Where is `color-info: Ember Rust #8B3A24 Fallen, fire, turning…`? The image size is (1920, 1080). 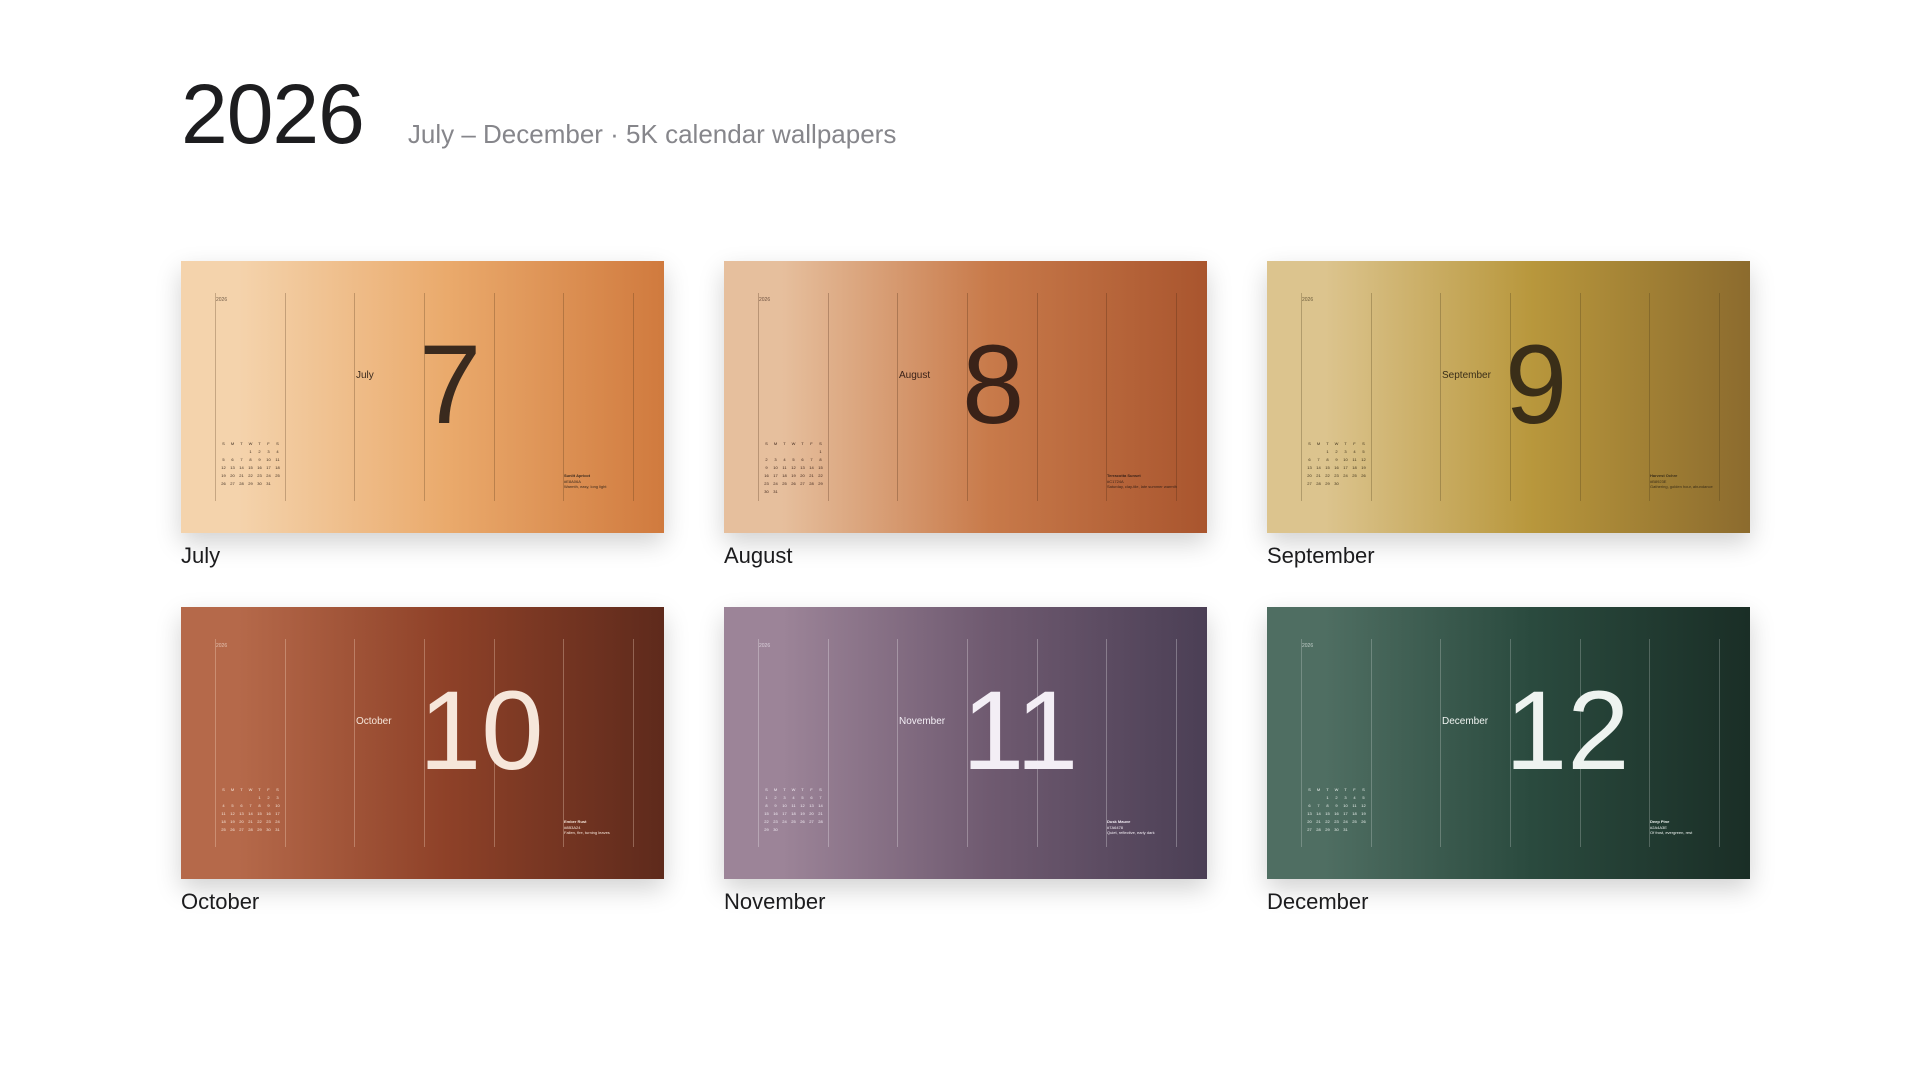
color-info: Ember Rust #8B3A24 Fallen, fire, turning… is located at coordinates (587, 827).